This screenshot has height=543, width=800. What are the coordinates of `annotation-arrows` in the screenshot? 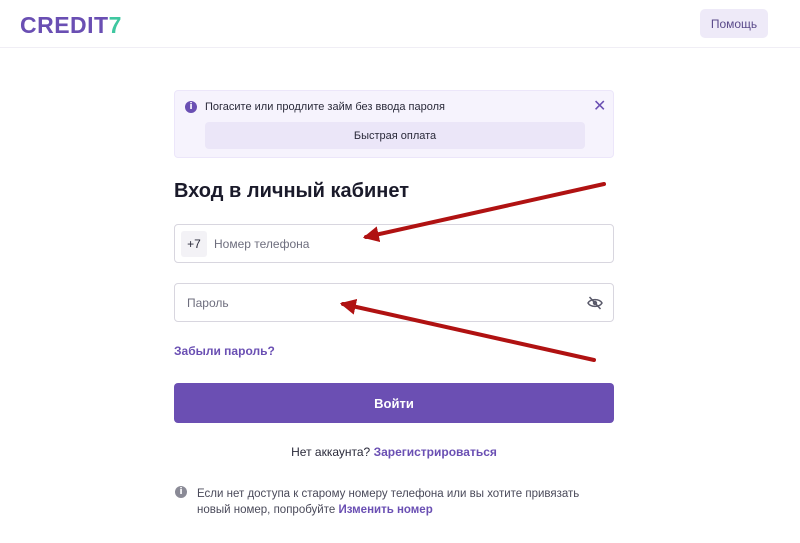 It's located at (472, 272).